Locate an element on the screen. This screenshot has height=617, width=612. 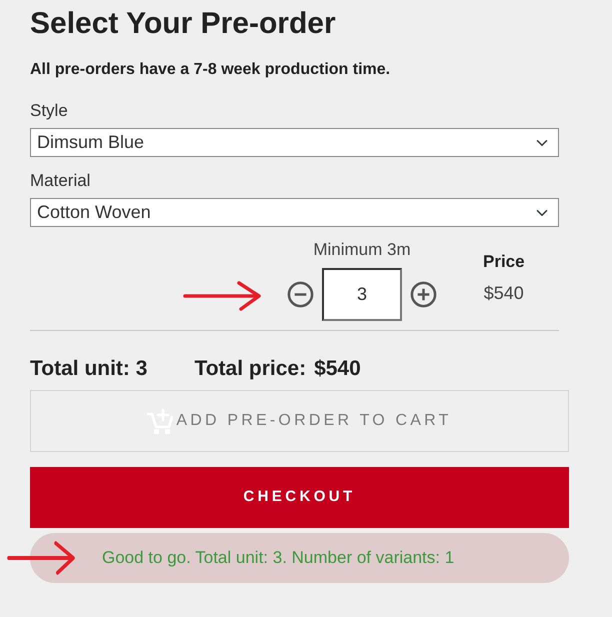
total-unit-text: Total unit: 3 is located at coordinates (89, 369).